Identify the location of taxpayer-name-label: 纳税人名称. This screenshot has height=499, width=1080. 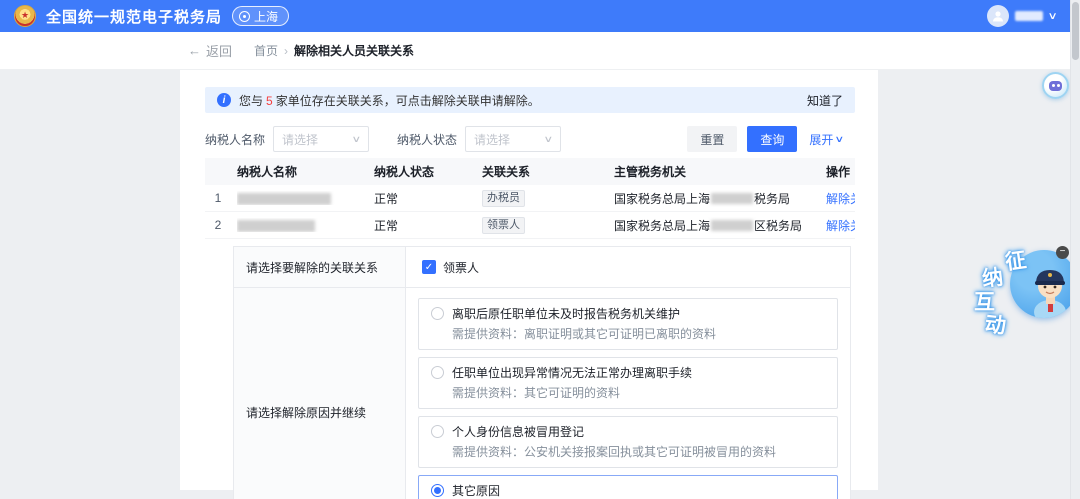
(235, 139).